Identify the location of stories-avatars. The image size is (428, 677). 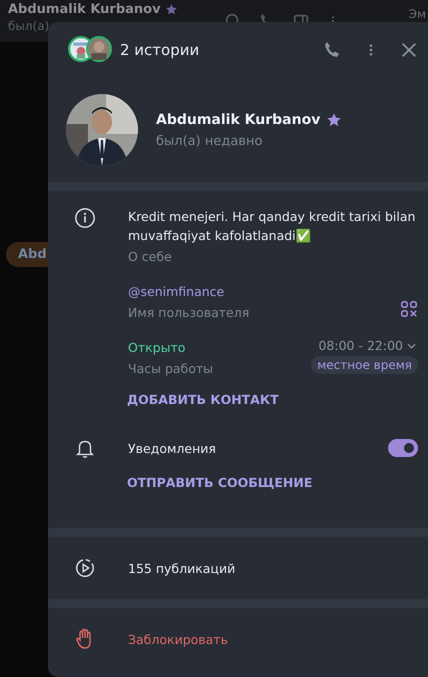
(90, 50).